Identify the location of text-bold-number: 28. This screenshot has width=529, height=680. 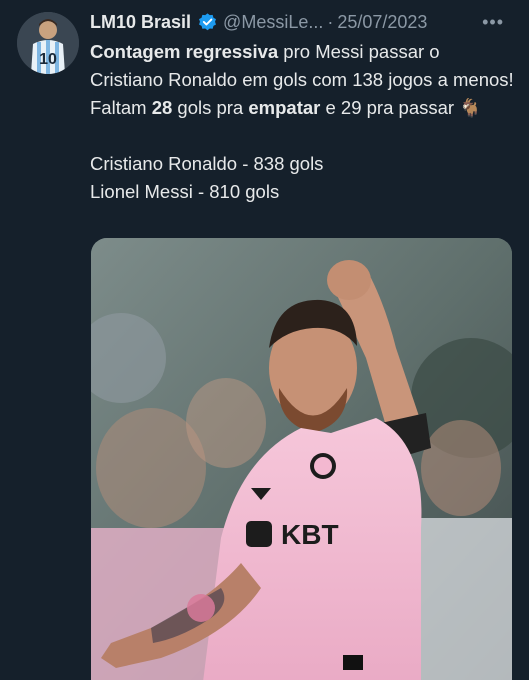
(162, 107).